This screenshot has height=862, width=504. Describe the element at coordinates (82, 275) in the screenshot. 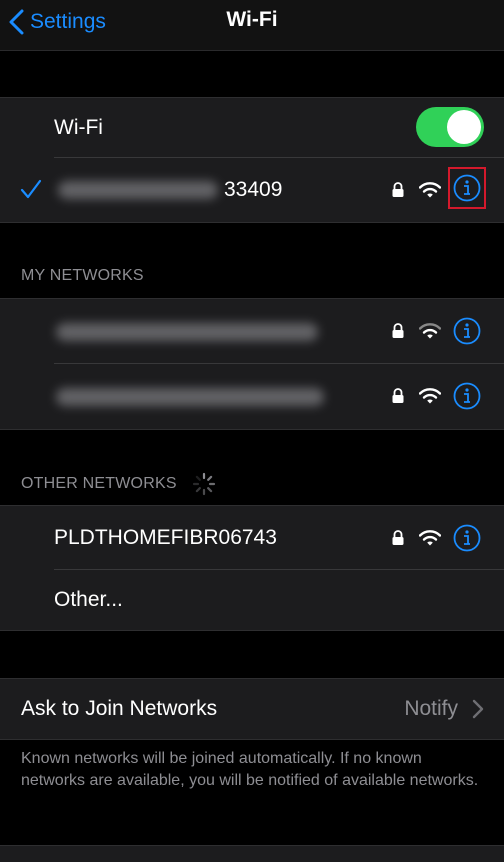

I see `my-networks-header: MY NETWORKS` at that location.